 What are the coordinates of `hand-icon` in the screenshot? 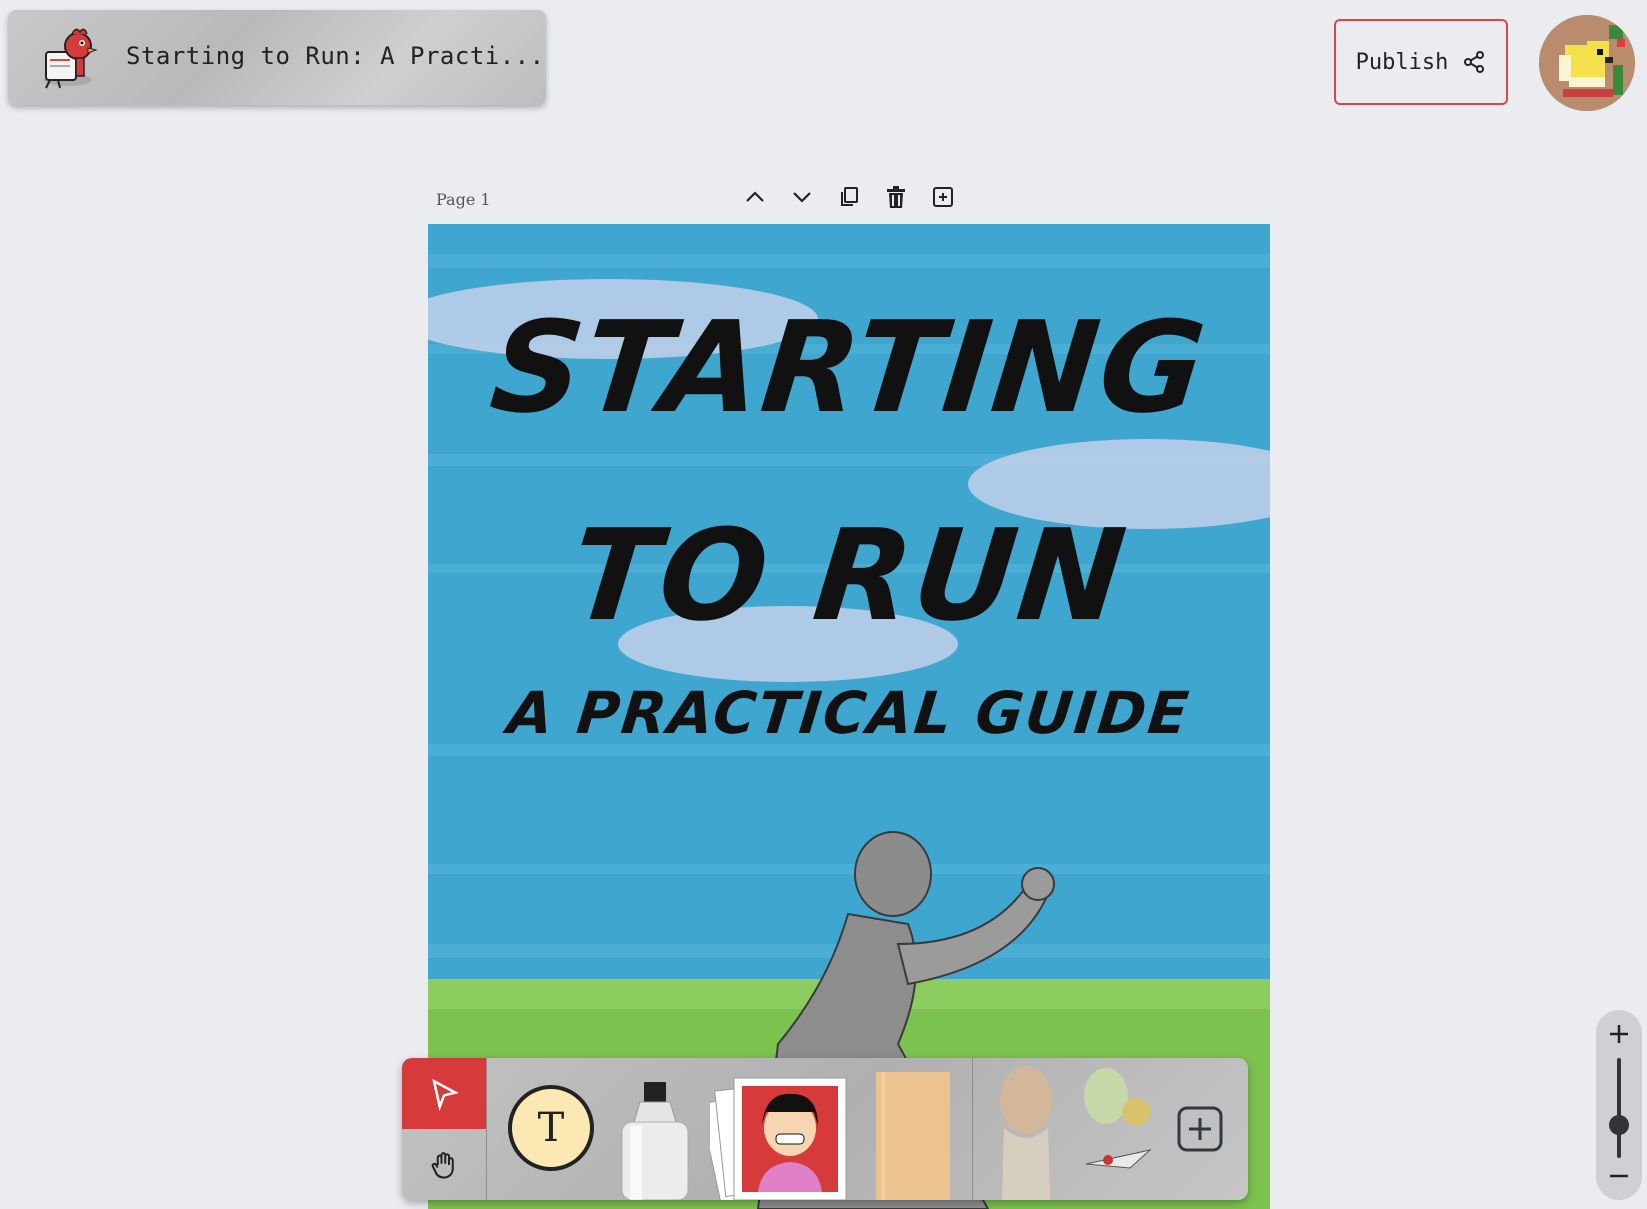 It's located at (442, 1165).